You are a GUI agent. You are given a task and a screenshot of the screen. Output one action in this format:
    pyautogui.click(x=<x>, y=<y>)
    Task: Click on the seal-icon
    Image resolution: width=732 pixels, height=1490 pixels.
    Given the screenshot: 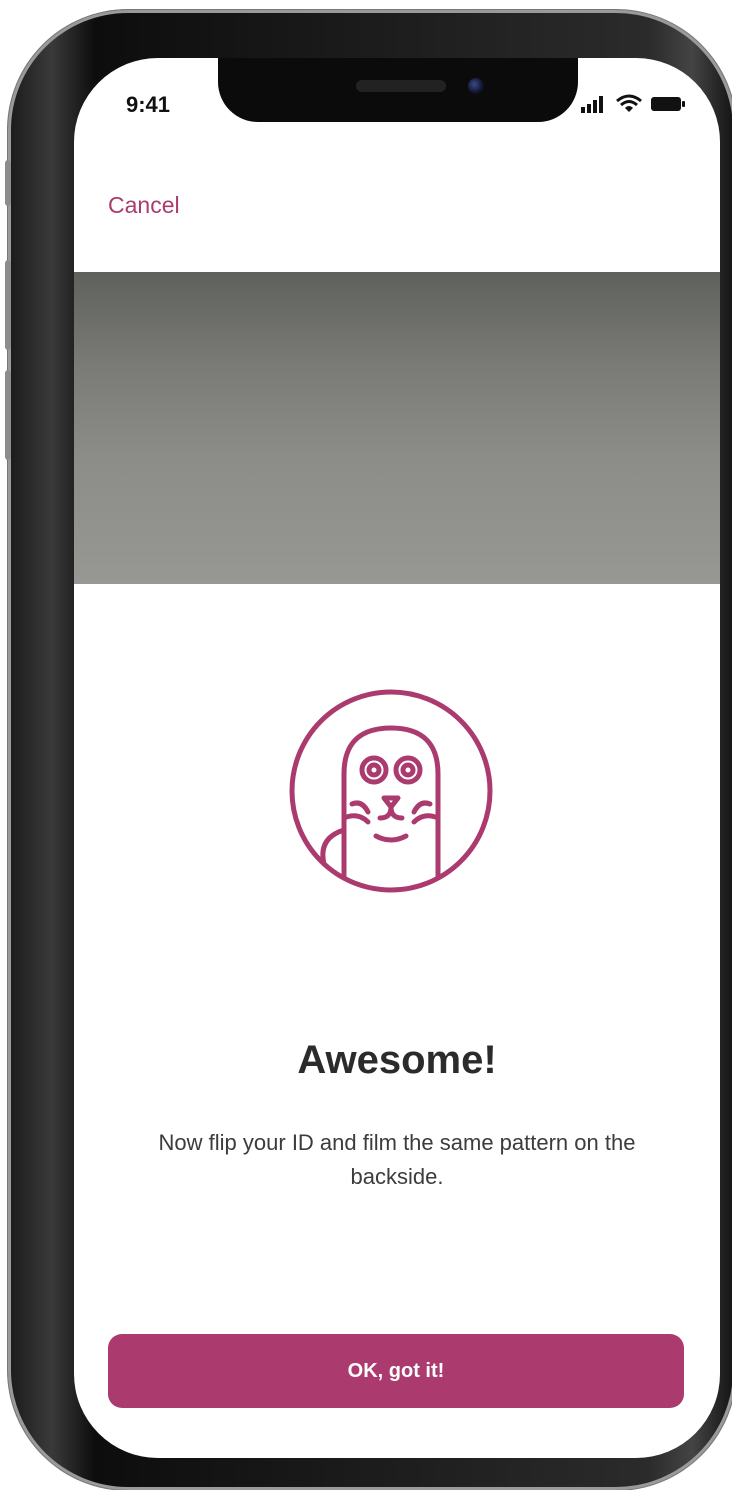 What is the action you would take?
    pyautogui.click(x=391, y=791)
    